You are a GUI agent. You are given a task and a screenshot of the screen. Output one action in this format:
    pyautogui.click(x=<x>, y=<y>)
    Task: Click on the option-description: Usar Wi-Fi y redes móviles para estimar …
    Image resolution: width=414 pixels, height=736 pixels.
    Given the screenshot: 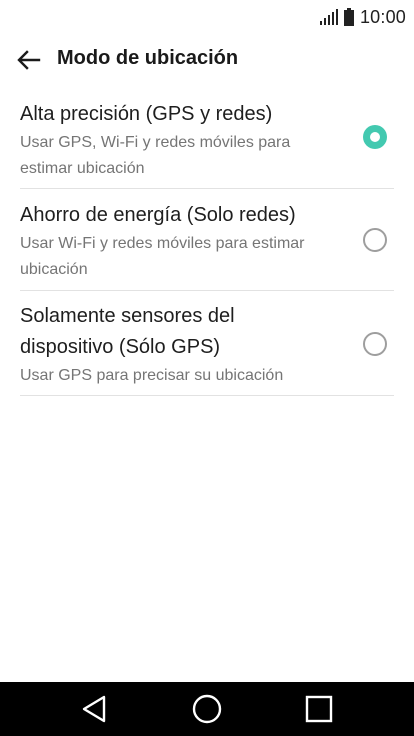 What is the action you would take?
    pyautogui.click(x=162, y=256)
    